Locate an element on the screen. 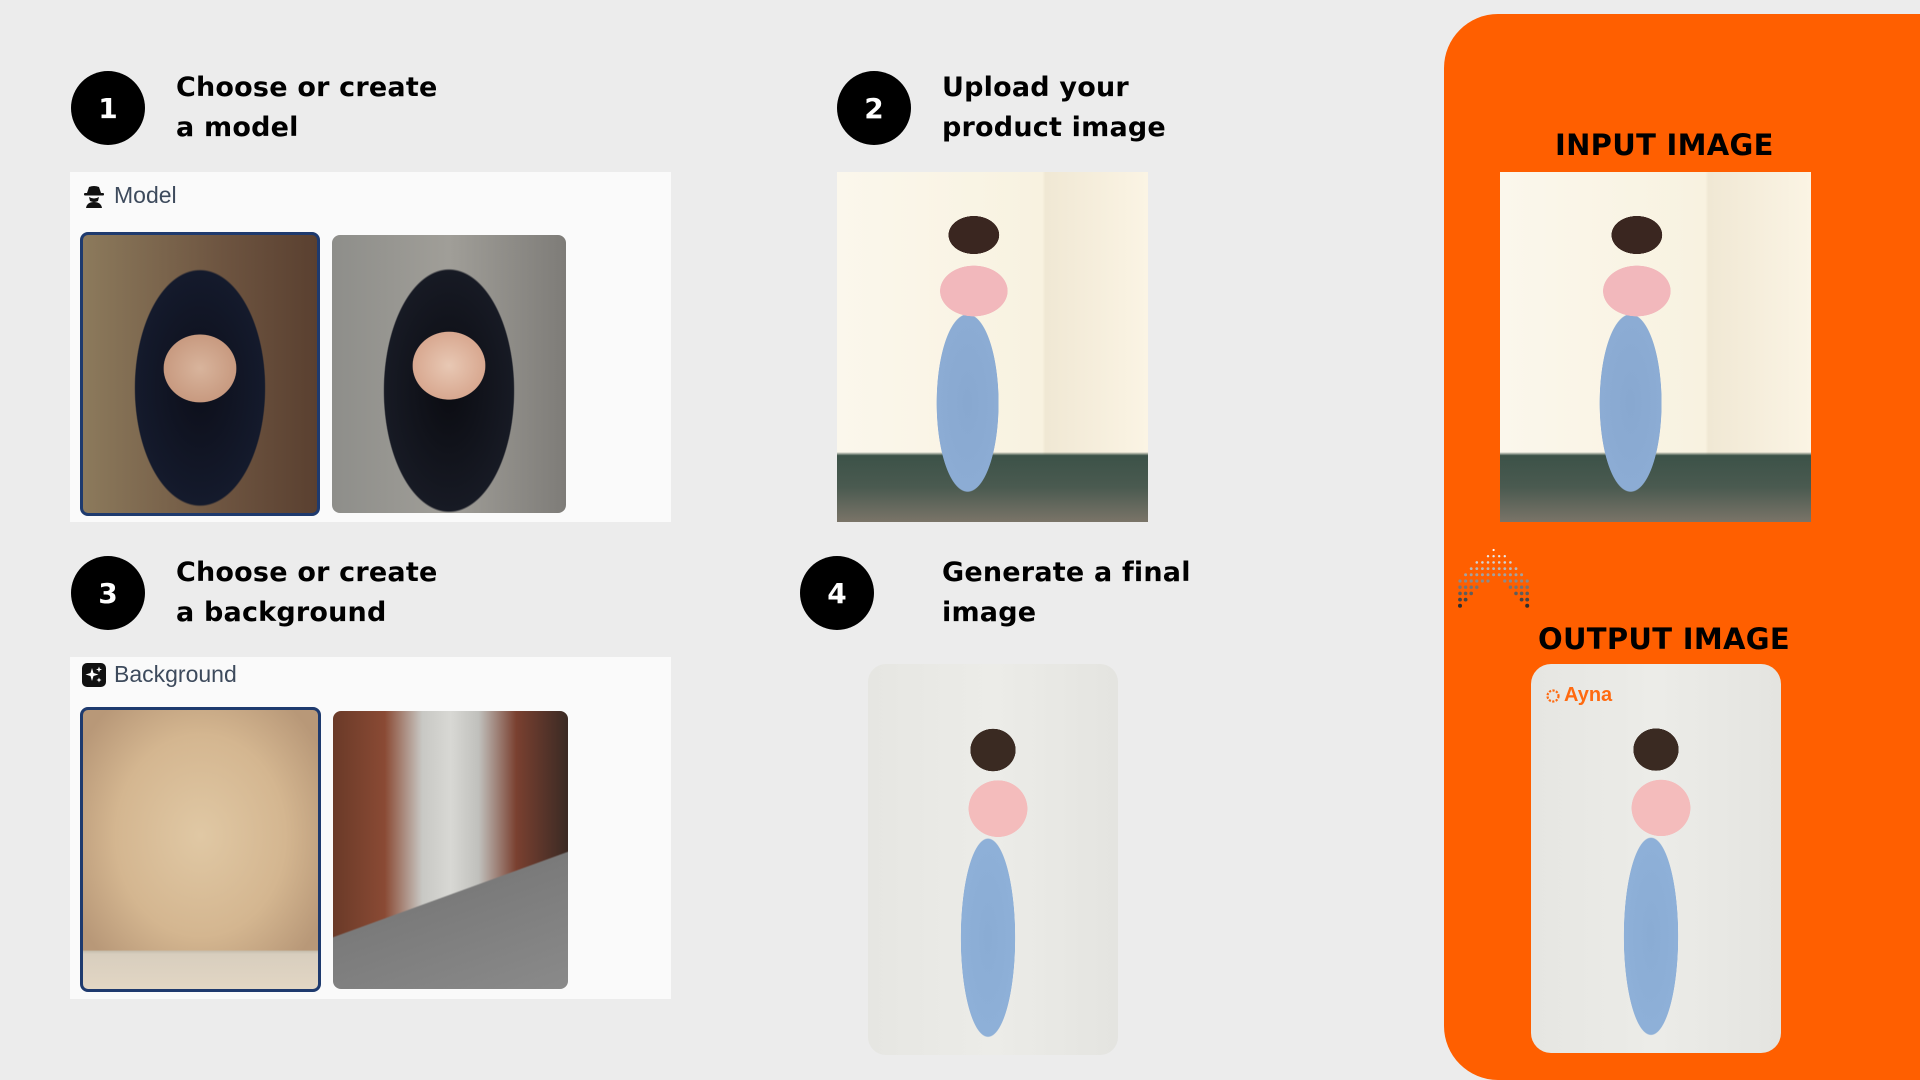 This screenshot has height=1080, width=1920. model-picker-label: Model is located at coordinates (145, 195).